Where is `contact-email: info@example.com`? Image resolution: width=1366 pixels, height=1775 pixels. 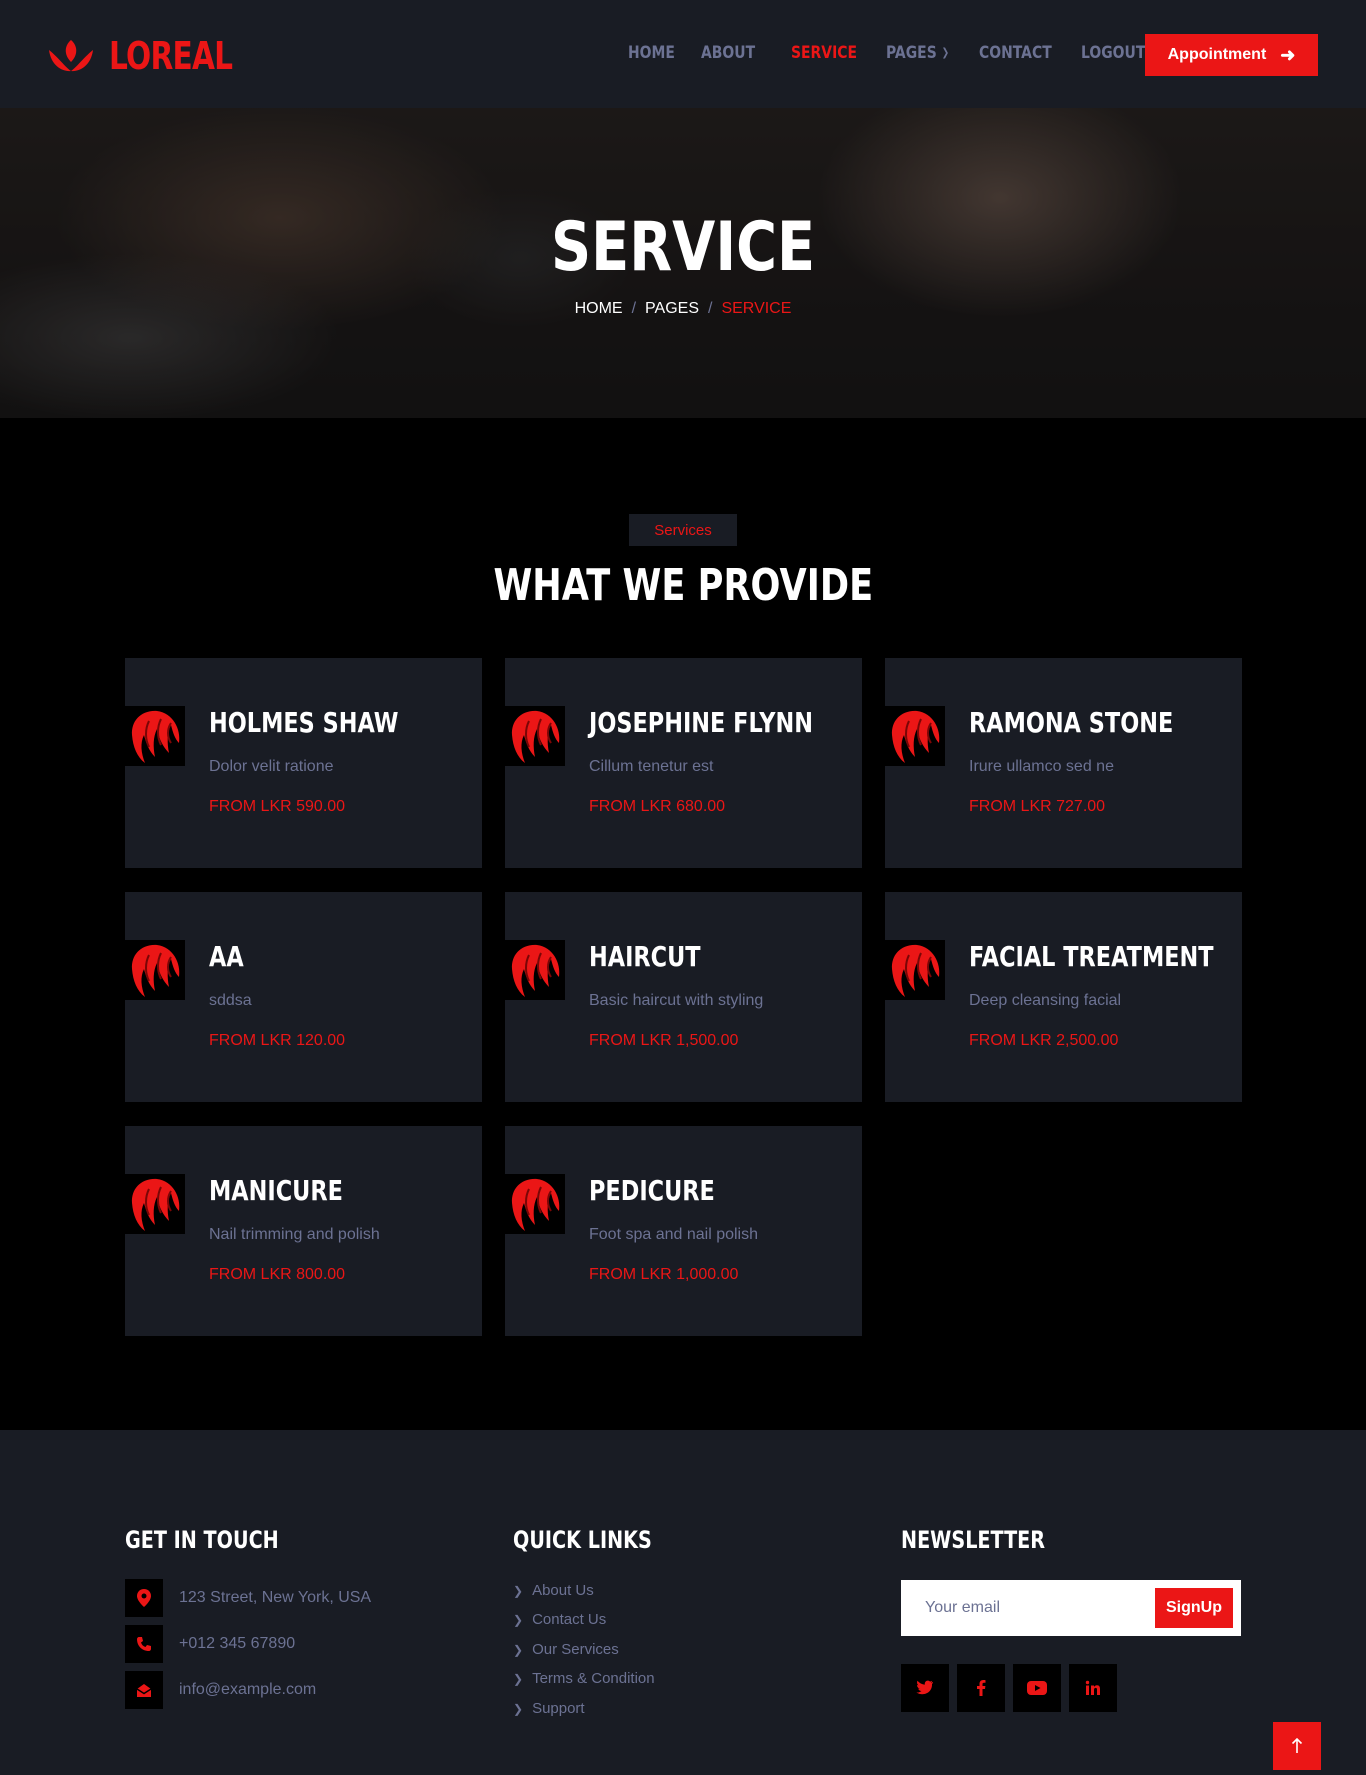 contact-email: info@example.com is located at coordinates (220, 1690).